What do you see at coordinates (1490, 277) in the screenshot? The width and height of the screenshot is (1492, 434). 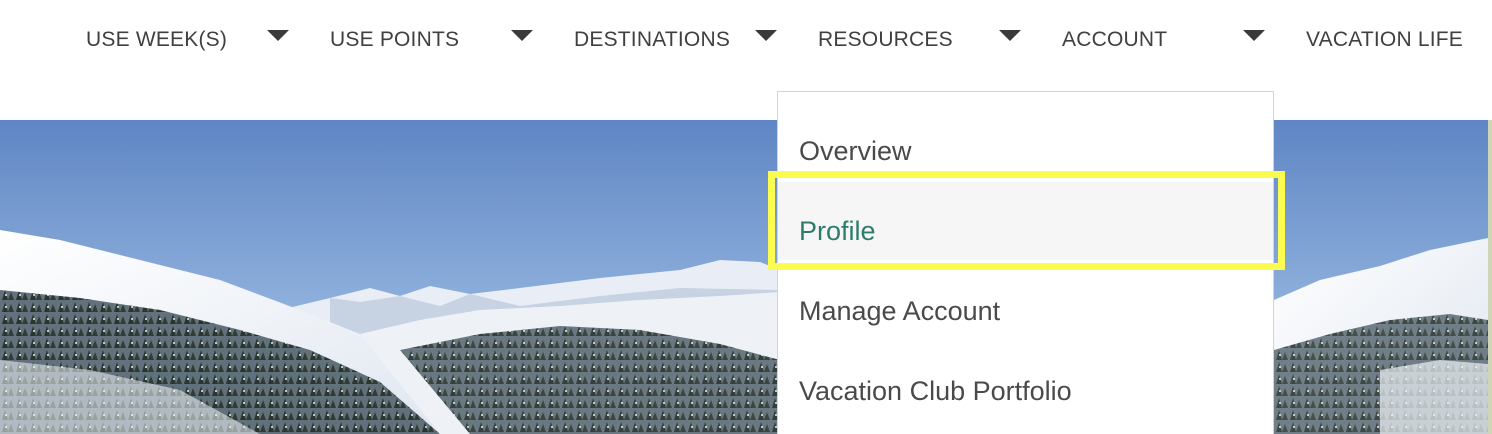 I see `hero-edge` at bounding box center [1490, 277].